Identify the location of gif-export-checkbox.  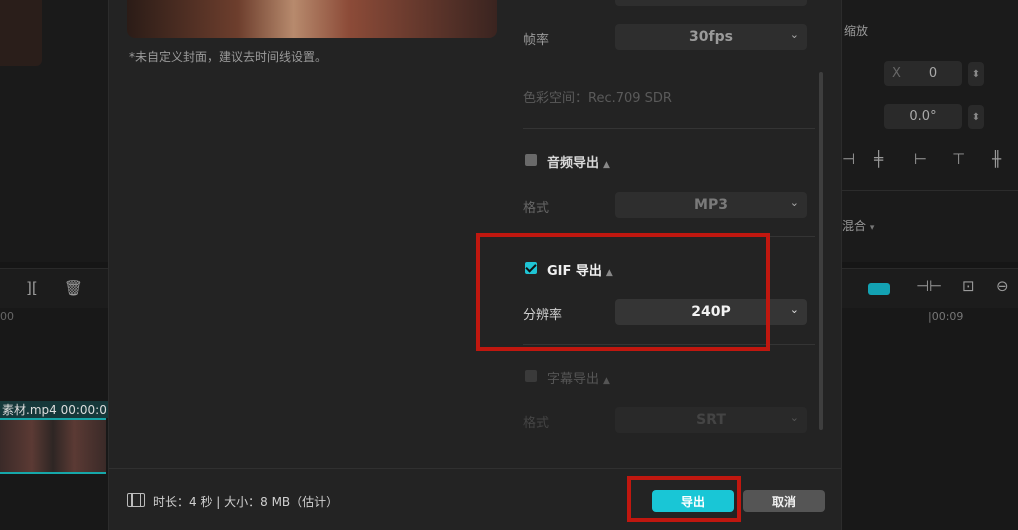
(531, 268).